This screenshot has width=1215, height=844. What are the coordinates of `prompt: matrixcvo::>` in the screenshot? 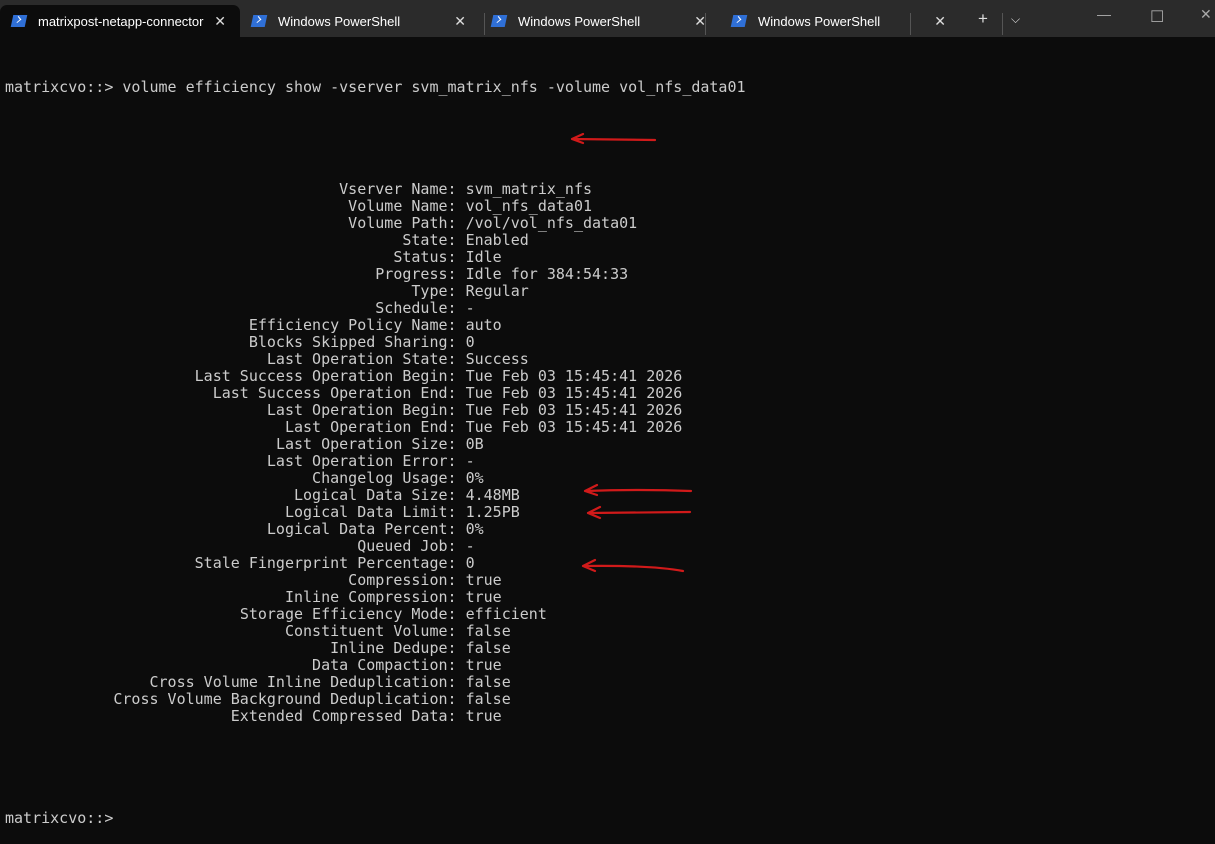 It's located at (59, 818).